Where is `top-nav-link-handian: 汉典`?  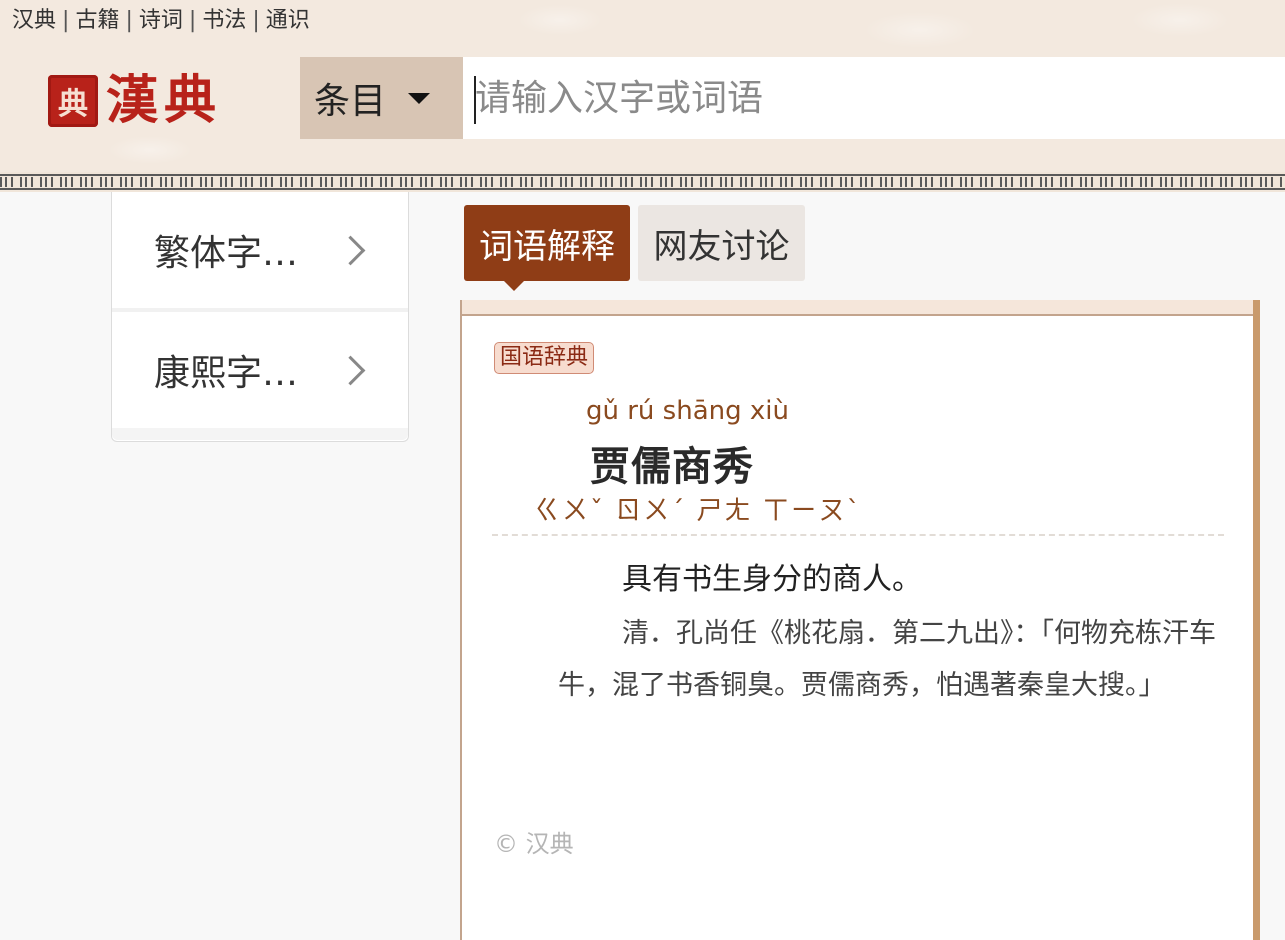
top-nav-link-handian: 汉典 is located at coordinates (34, 20).